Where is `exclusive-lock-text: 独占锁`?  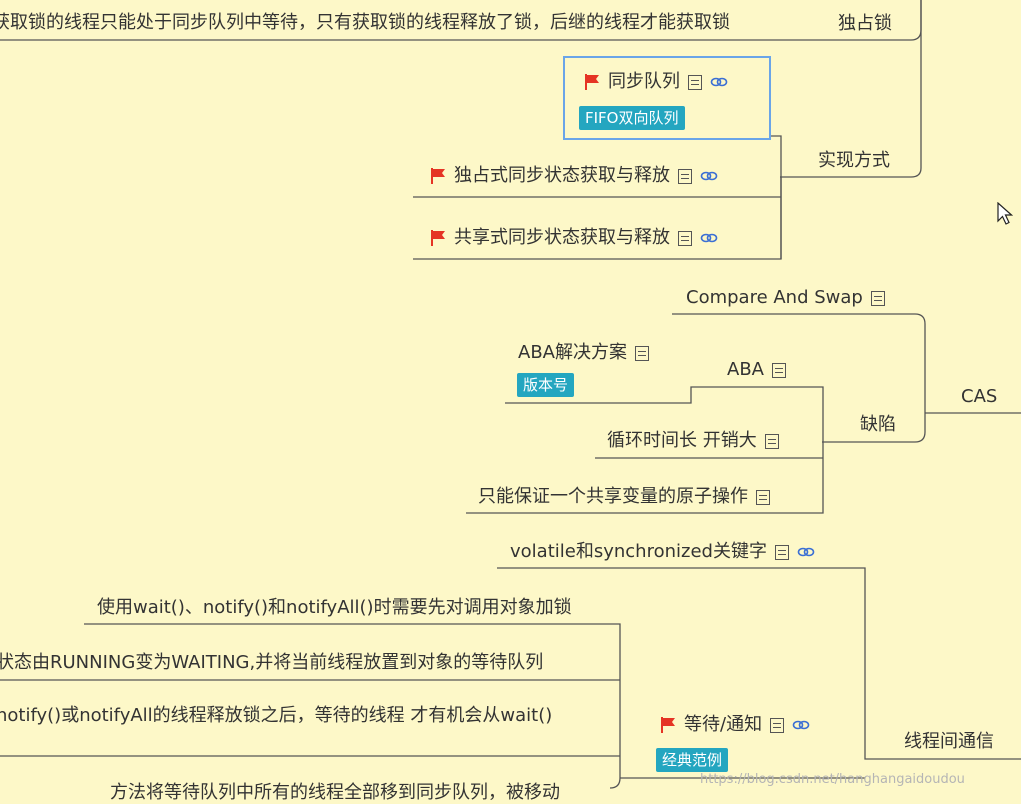
exclusive-lock-text: 独占锁 is located at coordinates (865, 23).